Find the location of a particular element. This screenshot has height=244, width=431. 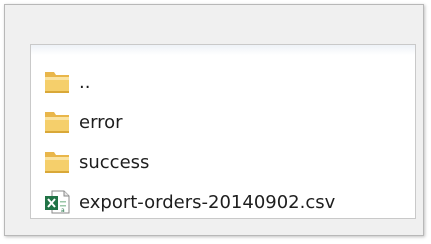

file-name: .. is located at coordinates (85, 82).